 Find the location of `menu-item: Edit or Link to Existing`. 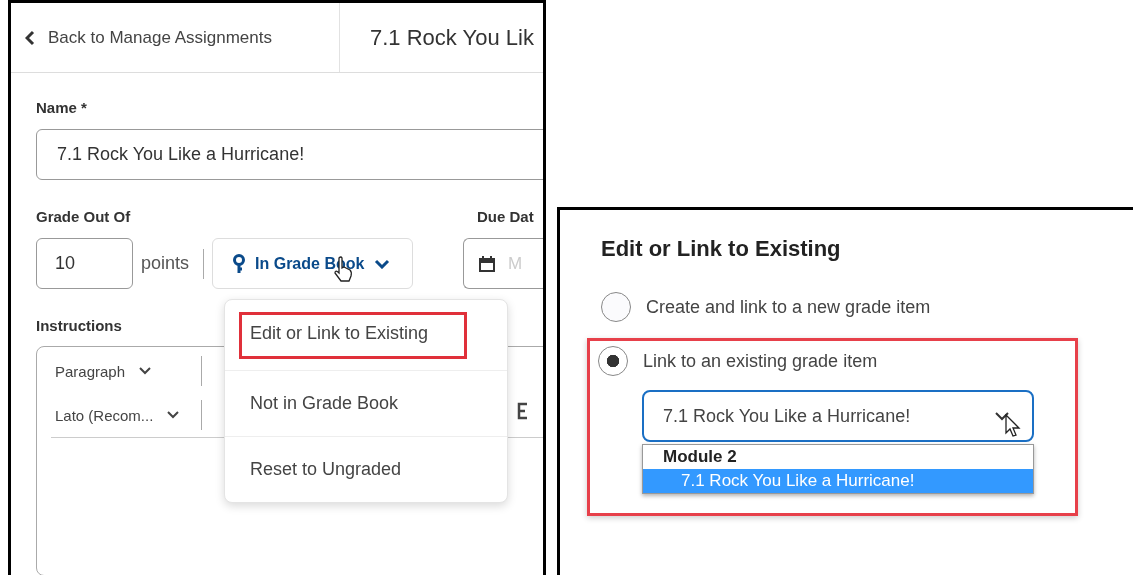

menu-item: Edit or Link to Existing is located at coordinates (366, 335).